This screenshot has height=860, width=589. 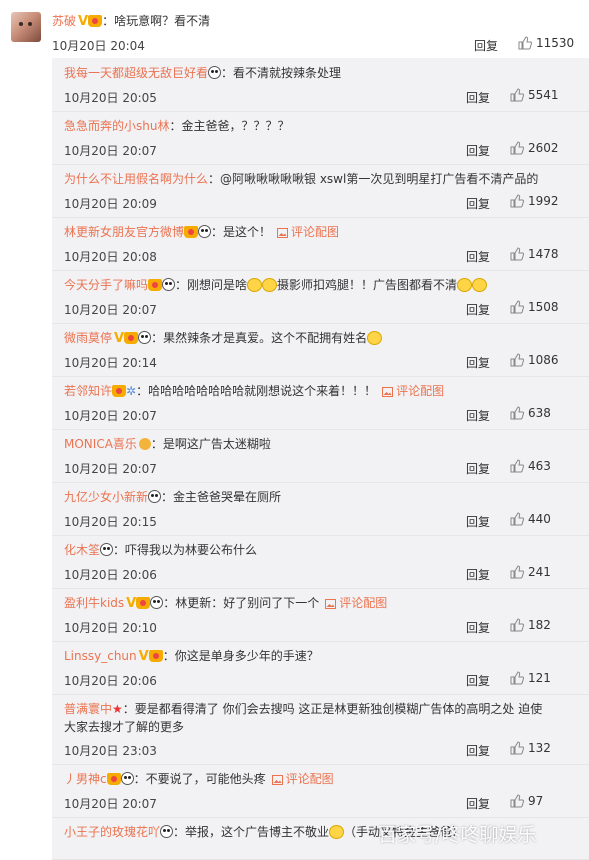 I want to click on like-count: 121, so click(x=539, y=678).